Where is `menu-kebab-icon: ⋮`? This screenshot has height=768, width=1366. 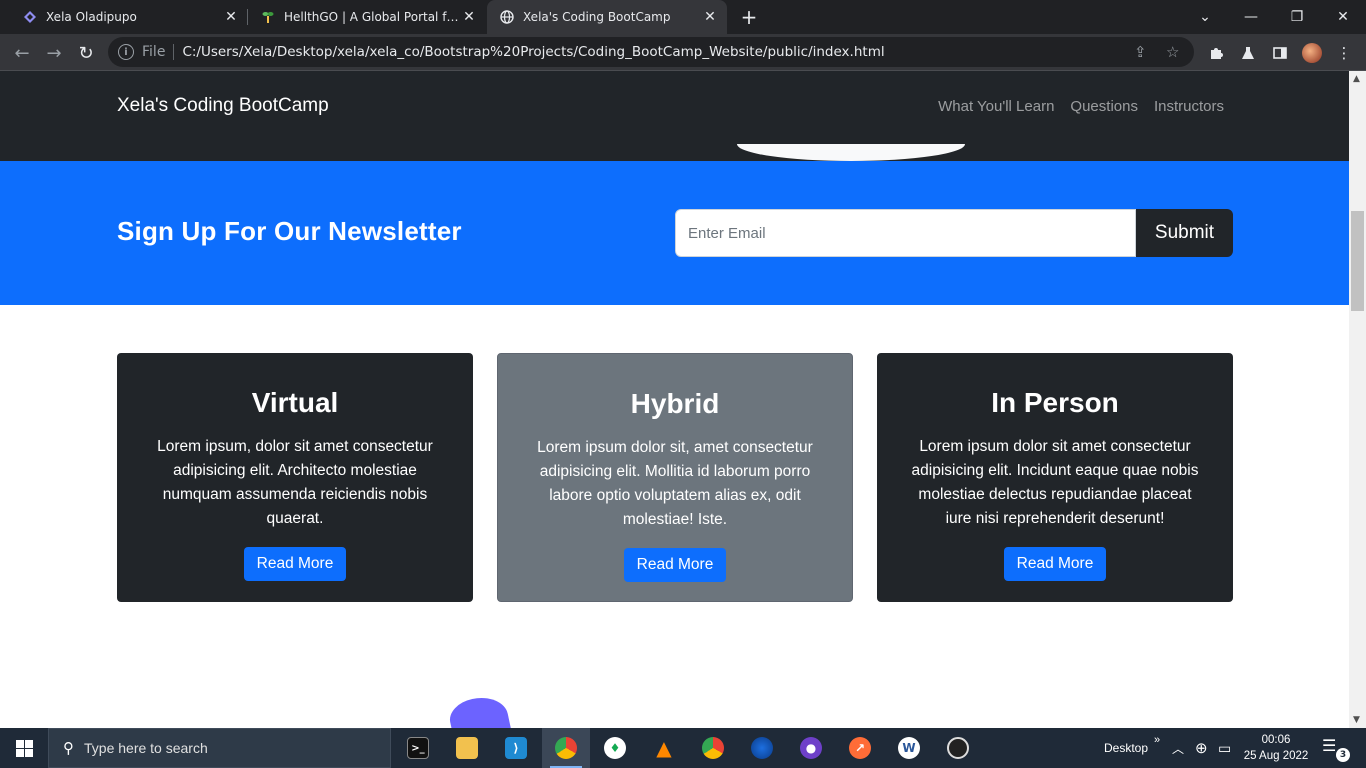 menu-kebab-icon: ⋮ is located at coordinates (1344, 53).